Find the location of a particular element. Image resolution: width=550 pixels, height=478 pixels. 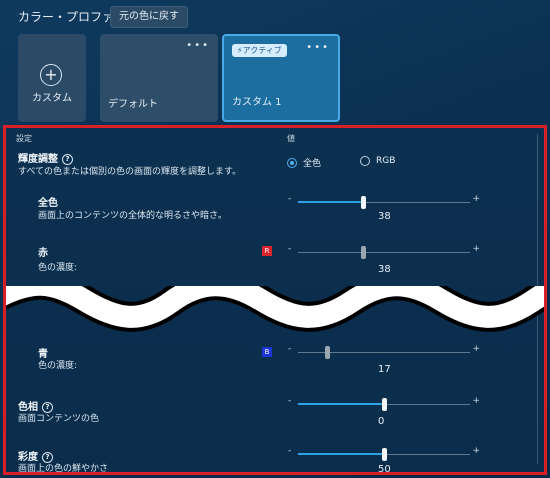

radio-unselected-icon is located at coordinates (365, 161).